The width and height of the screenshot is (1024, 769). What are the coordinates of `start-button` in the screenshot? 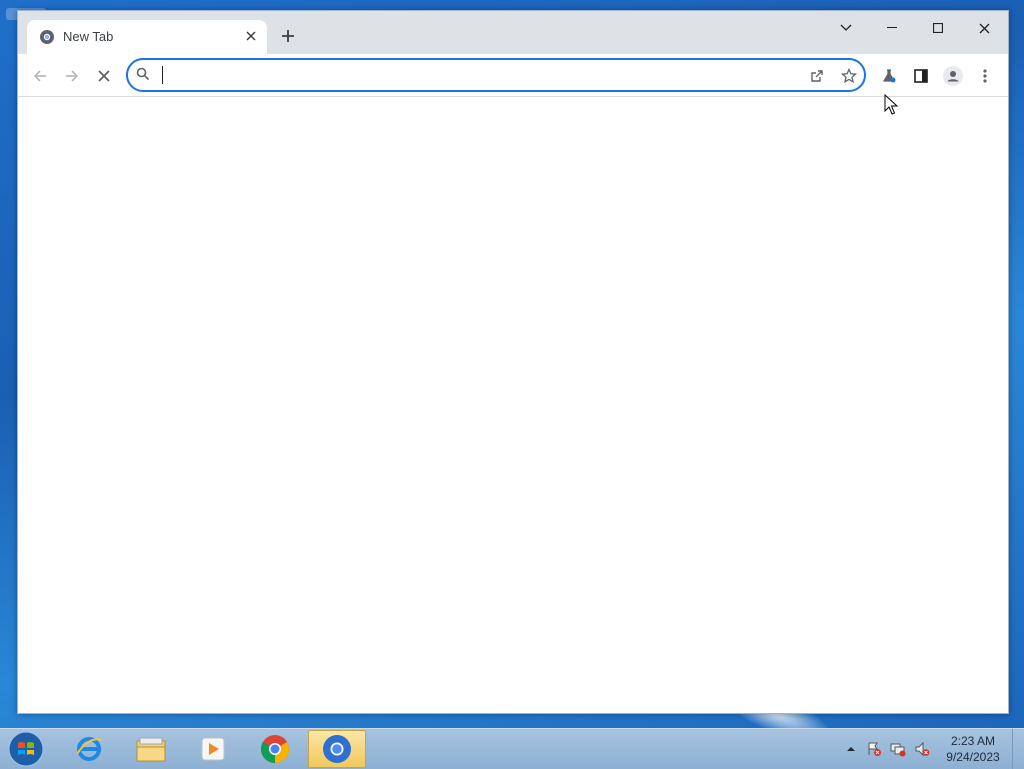 It's located at (26, 749).